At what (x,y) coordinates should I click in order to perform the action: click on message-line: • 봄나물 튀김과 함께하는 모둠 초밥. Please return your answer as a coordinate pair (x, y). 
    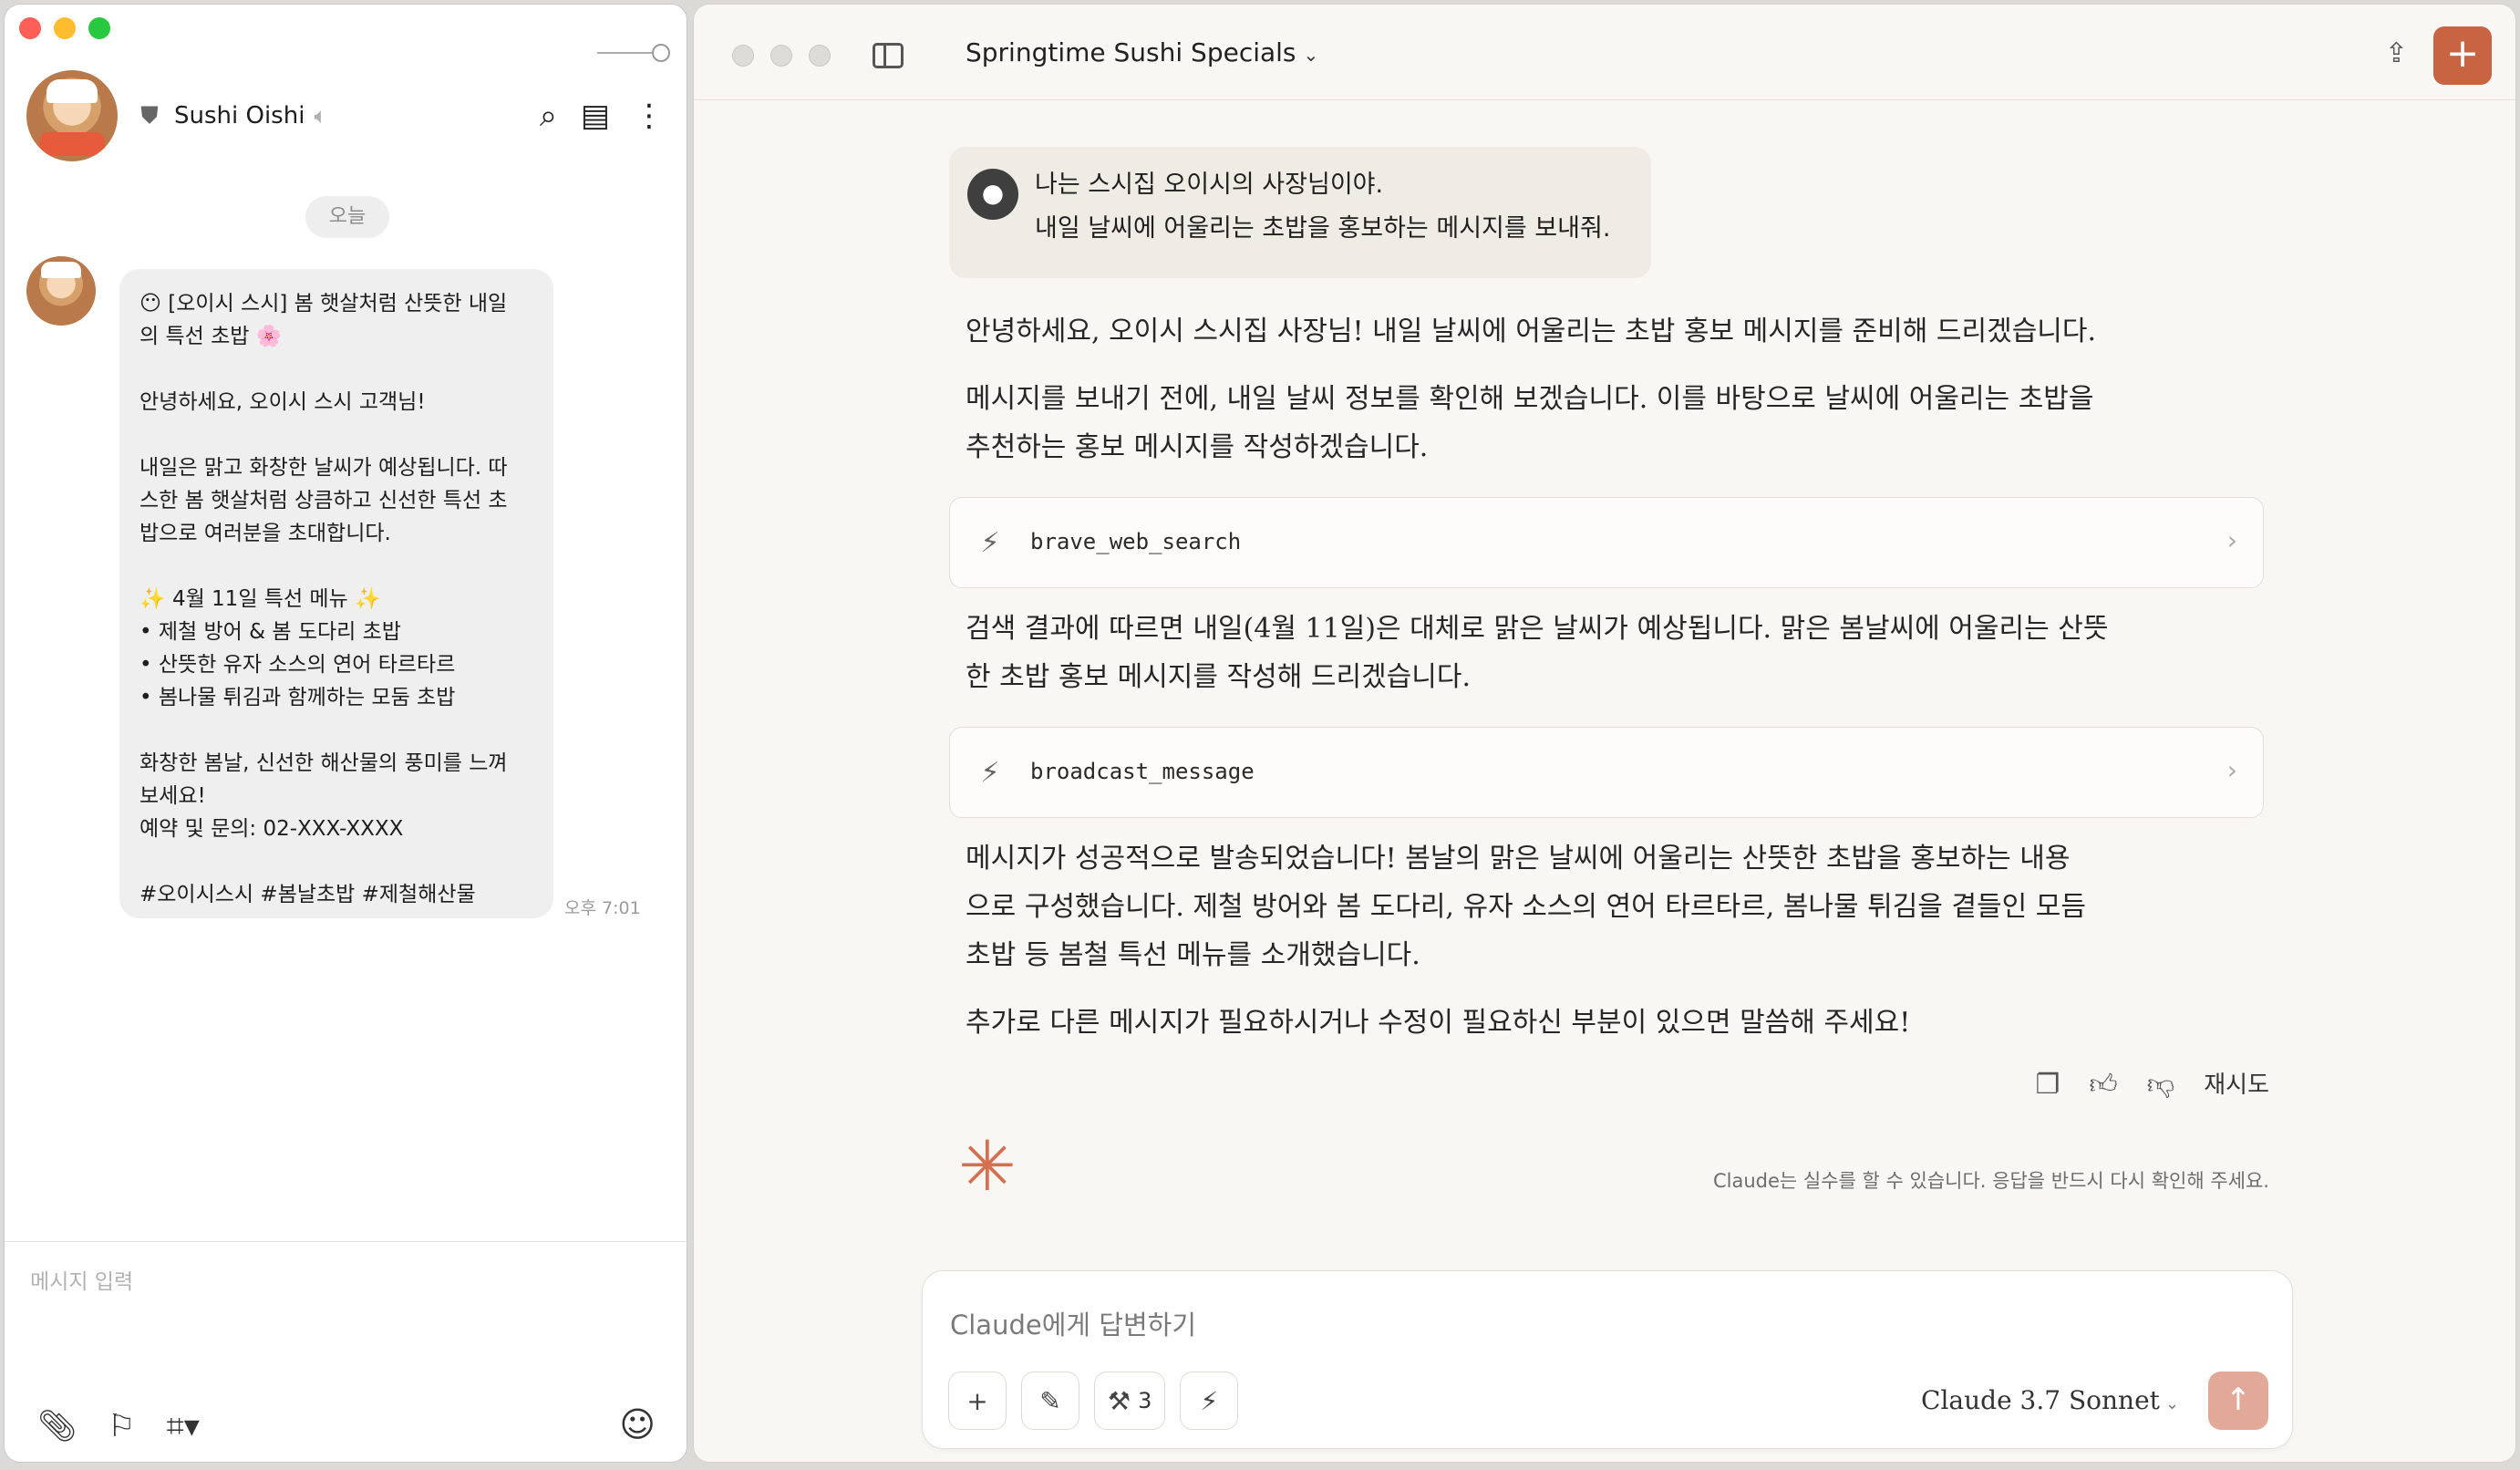
    Looking at the image, I should click on (297, 697).